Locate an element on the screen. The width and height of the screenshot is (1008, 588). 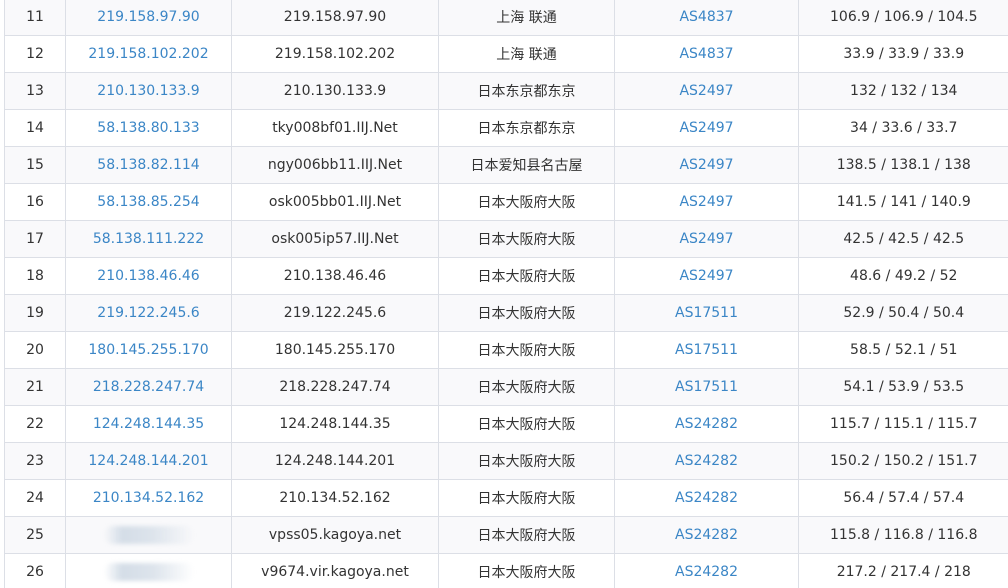
ip-address-link-cell: 58.138.85.254 is located at coordinates (148, 202).